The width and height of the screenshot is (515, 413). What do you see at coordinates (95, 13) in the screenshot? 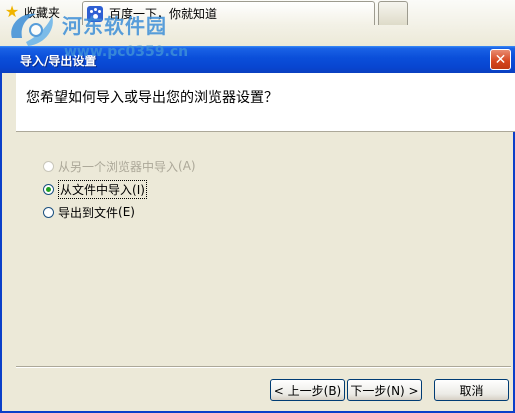
I see `baidu-paw-icon` at bounding box center [95, 13].